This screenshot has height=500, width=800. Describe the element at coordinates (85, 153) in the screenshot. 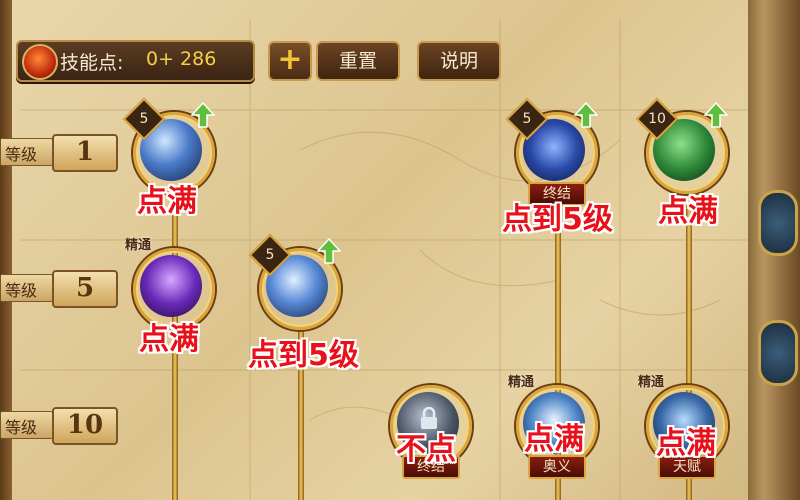

I see `level-number: 1` at that location.